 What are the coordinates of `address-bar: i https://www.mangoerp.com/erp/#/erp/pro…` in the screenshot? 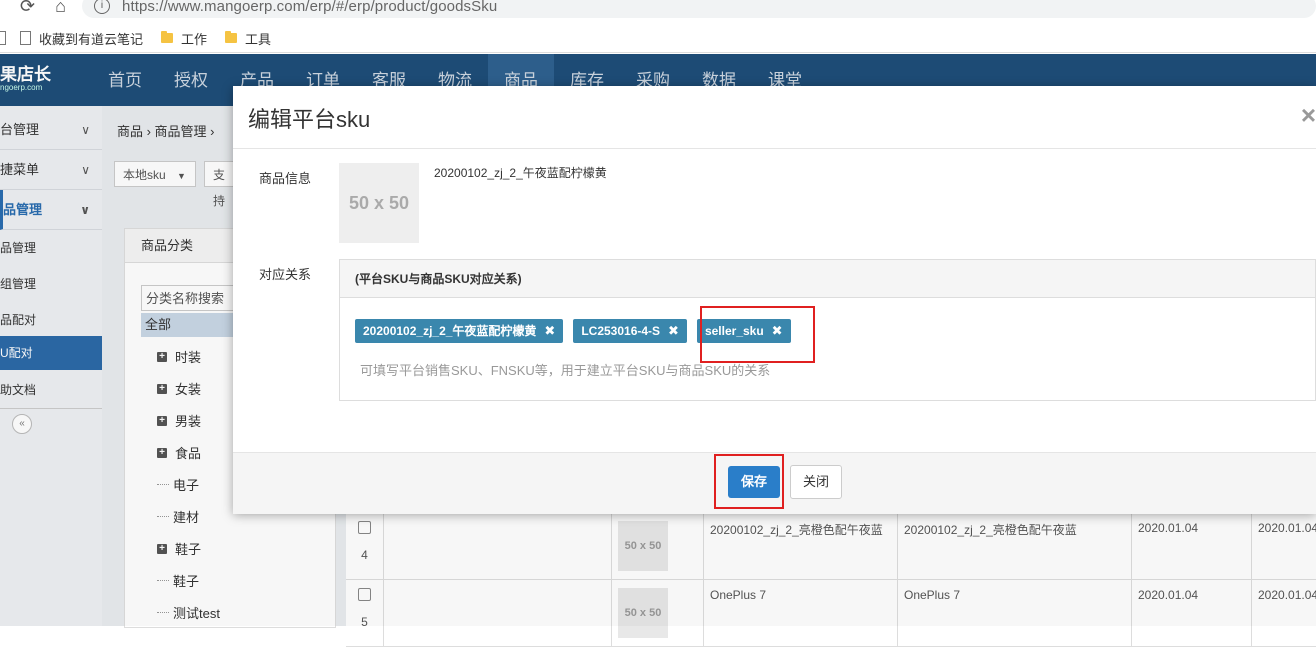 It's located at (699, 9).